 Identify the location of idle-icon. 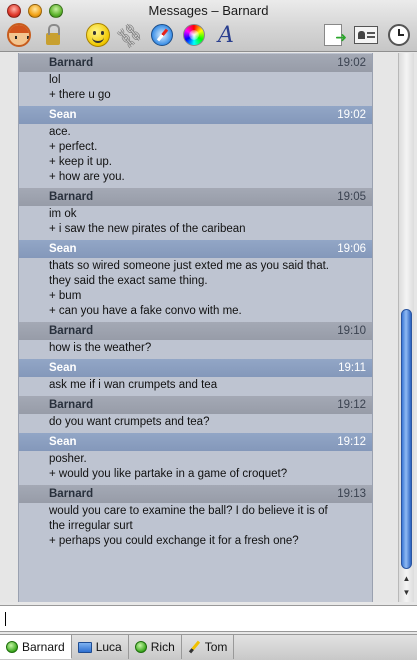
(84, 647).